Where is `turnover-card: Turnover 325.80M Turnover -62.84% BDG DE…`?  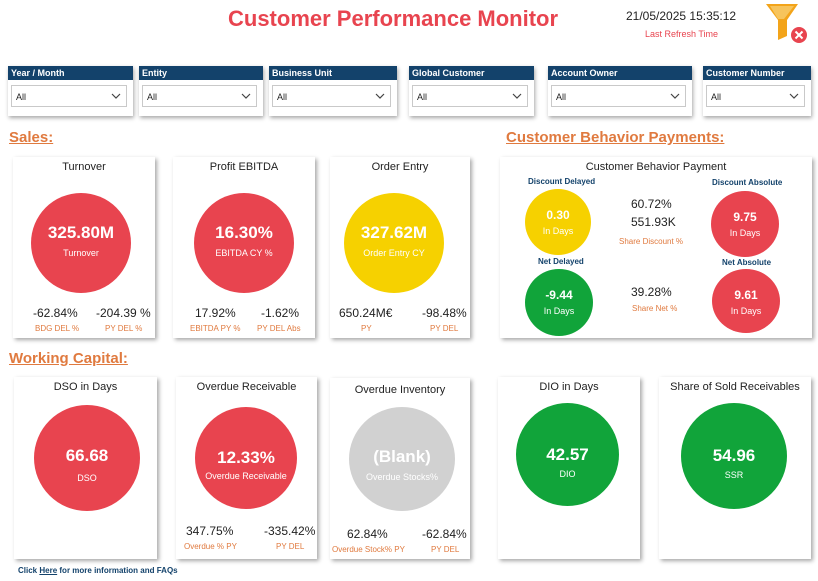 turnover-card: Turnover 325.80M Turnover -62.84% BDG DE… is located at coordinates (84, 247).